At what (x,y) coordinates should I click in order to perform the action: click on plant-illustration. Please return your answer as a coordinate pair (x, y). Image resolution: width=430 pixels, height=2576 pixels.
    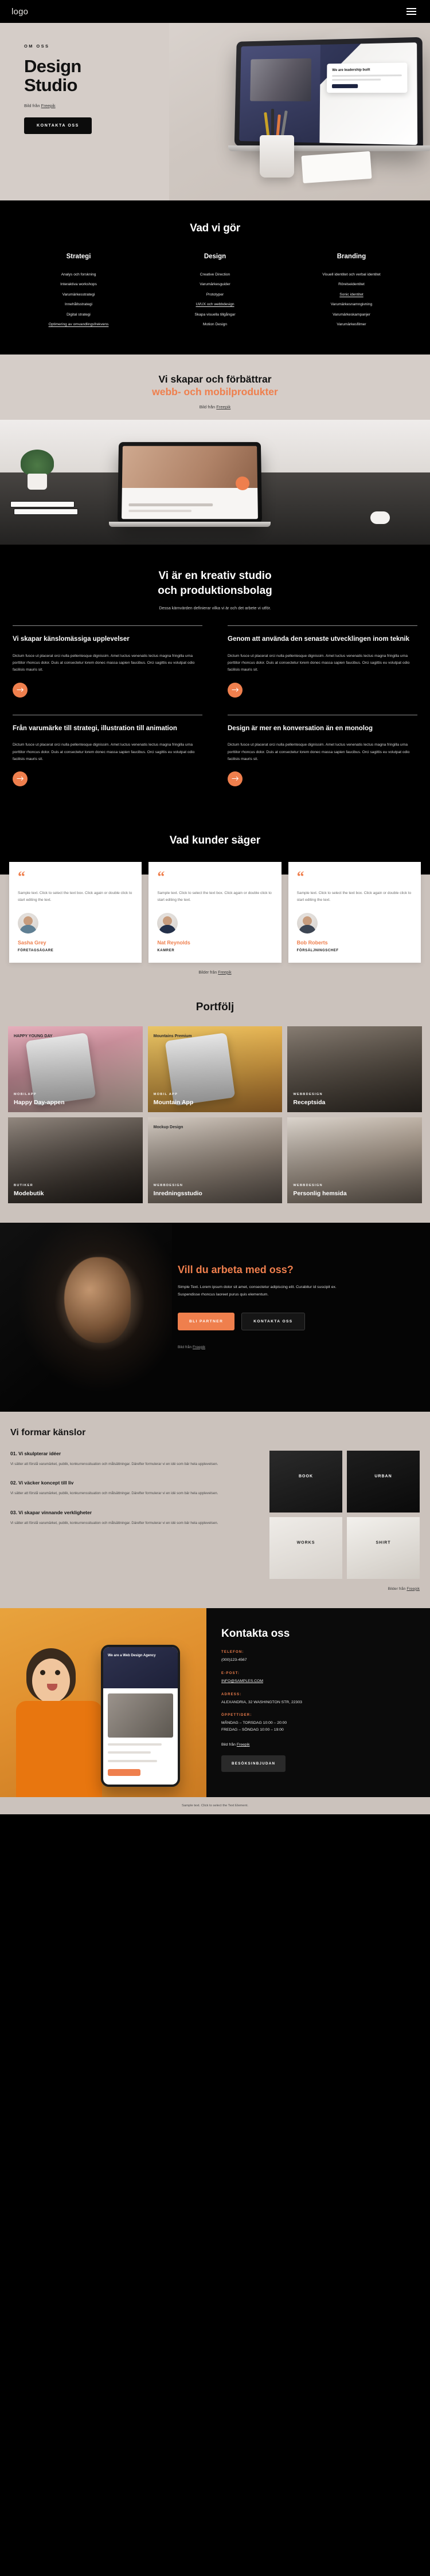
    Looking at the image, I should click on (37, 463).